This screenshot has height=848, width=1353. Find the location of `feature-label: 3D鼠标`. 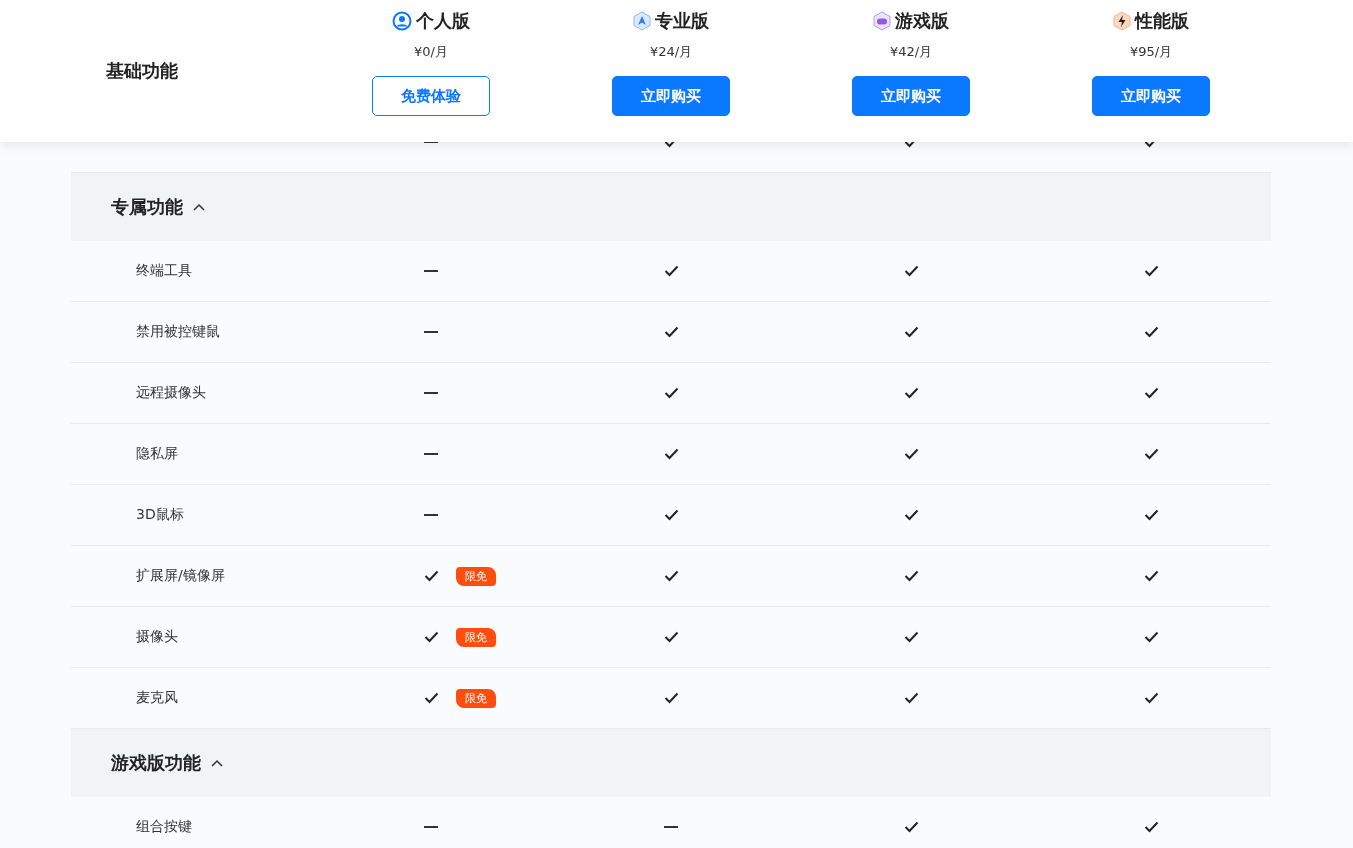

feature-label: 3D鼠标 is located at coordinates (160, 515).